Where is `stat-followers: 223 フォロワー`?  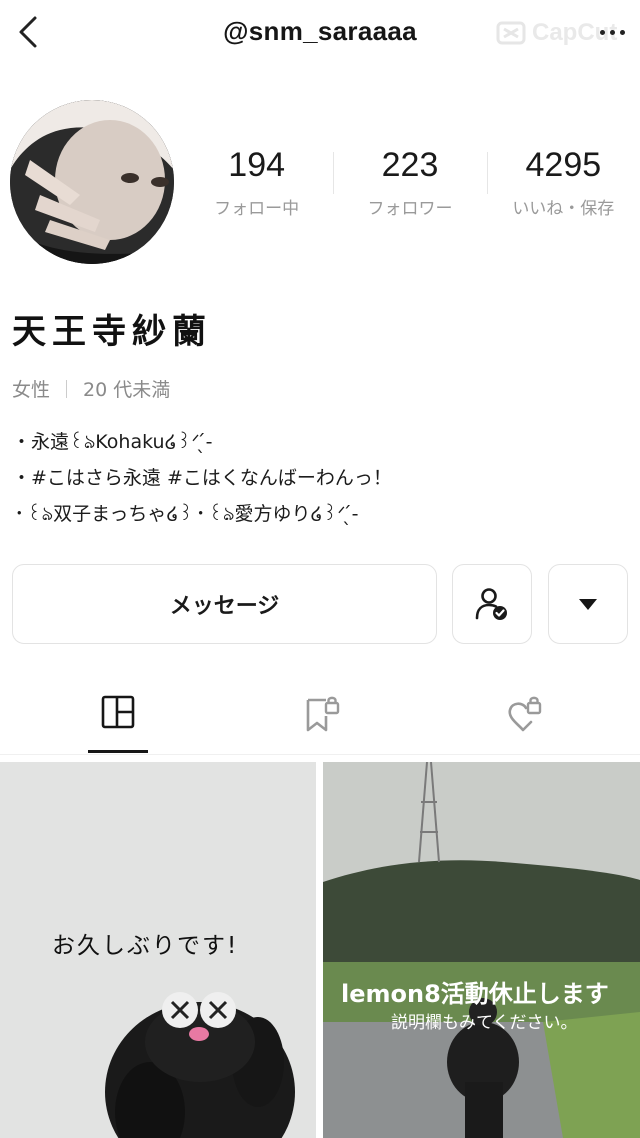 stat-followers: 223 フォロワー is located at coordinates (409, 185).